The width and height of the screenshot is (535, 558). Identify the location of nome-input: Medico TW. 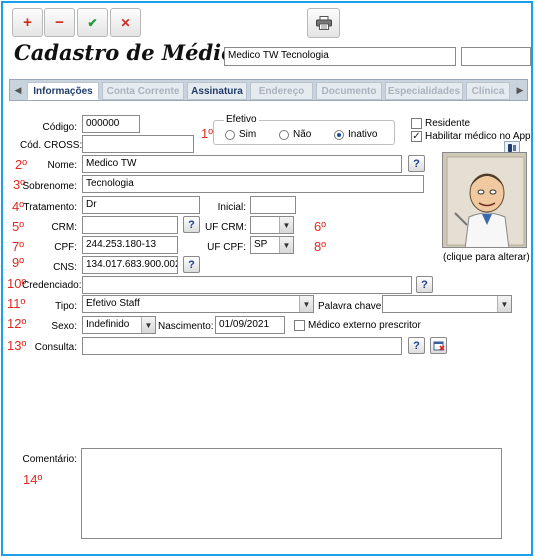
(242, 164).